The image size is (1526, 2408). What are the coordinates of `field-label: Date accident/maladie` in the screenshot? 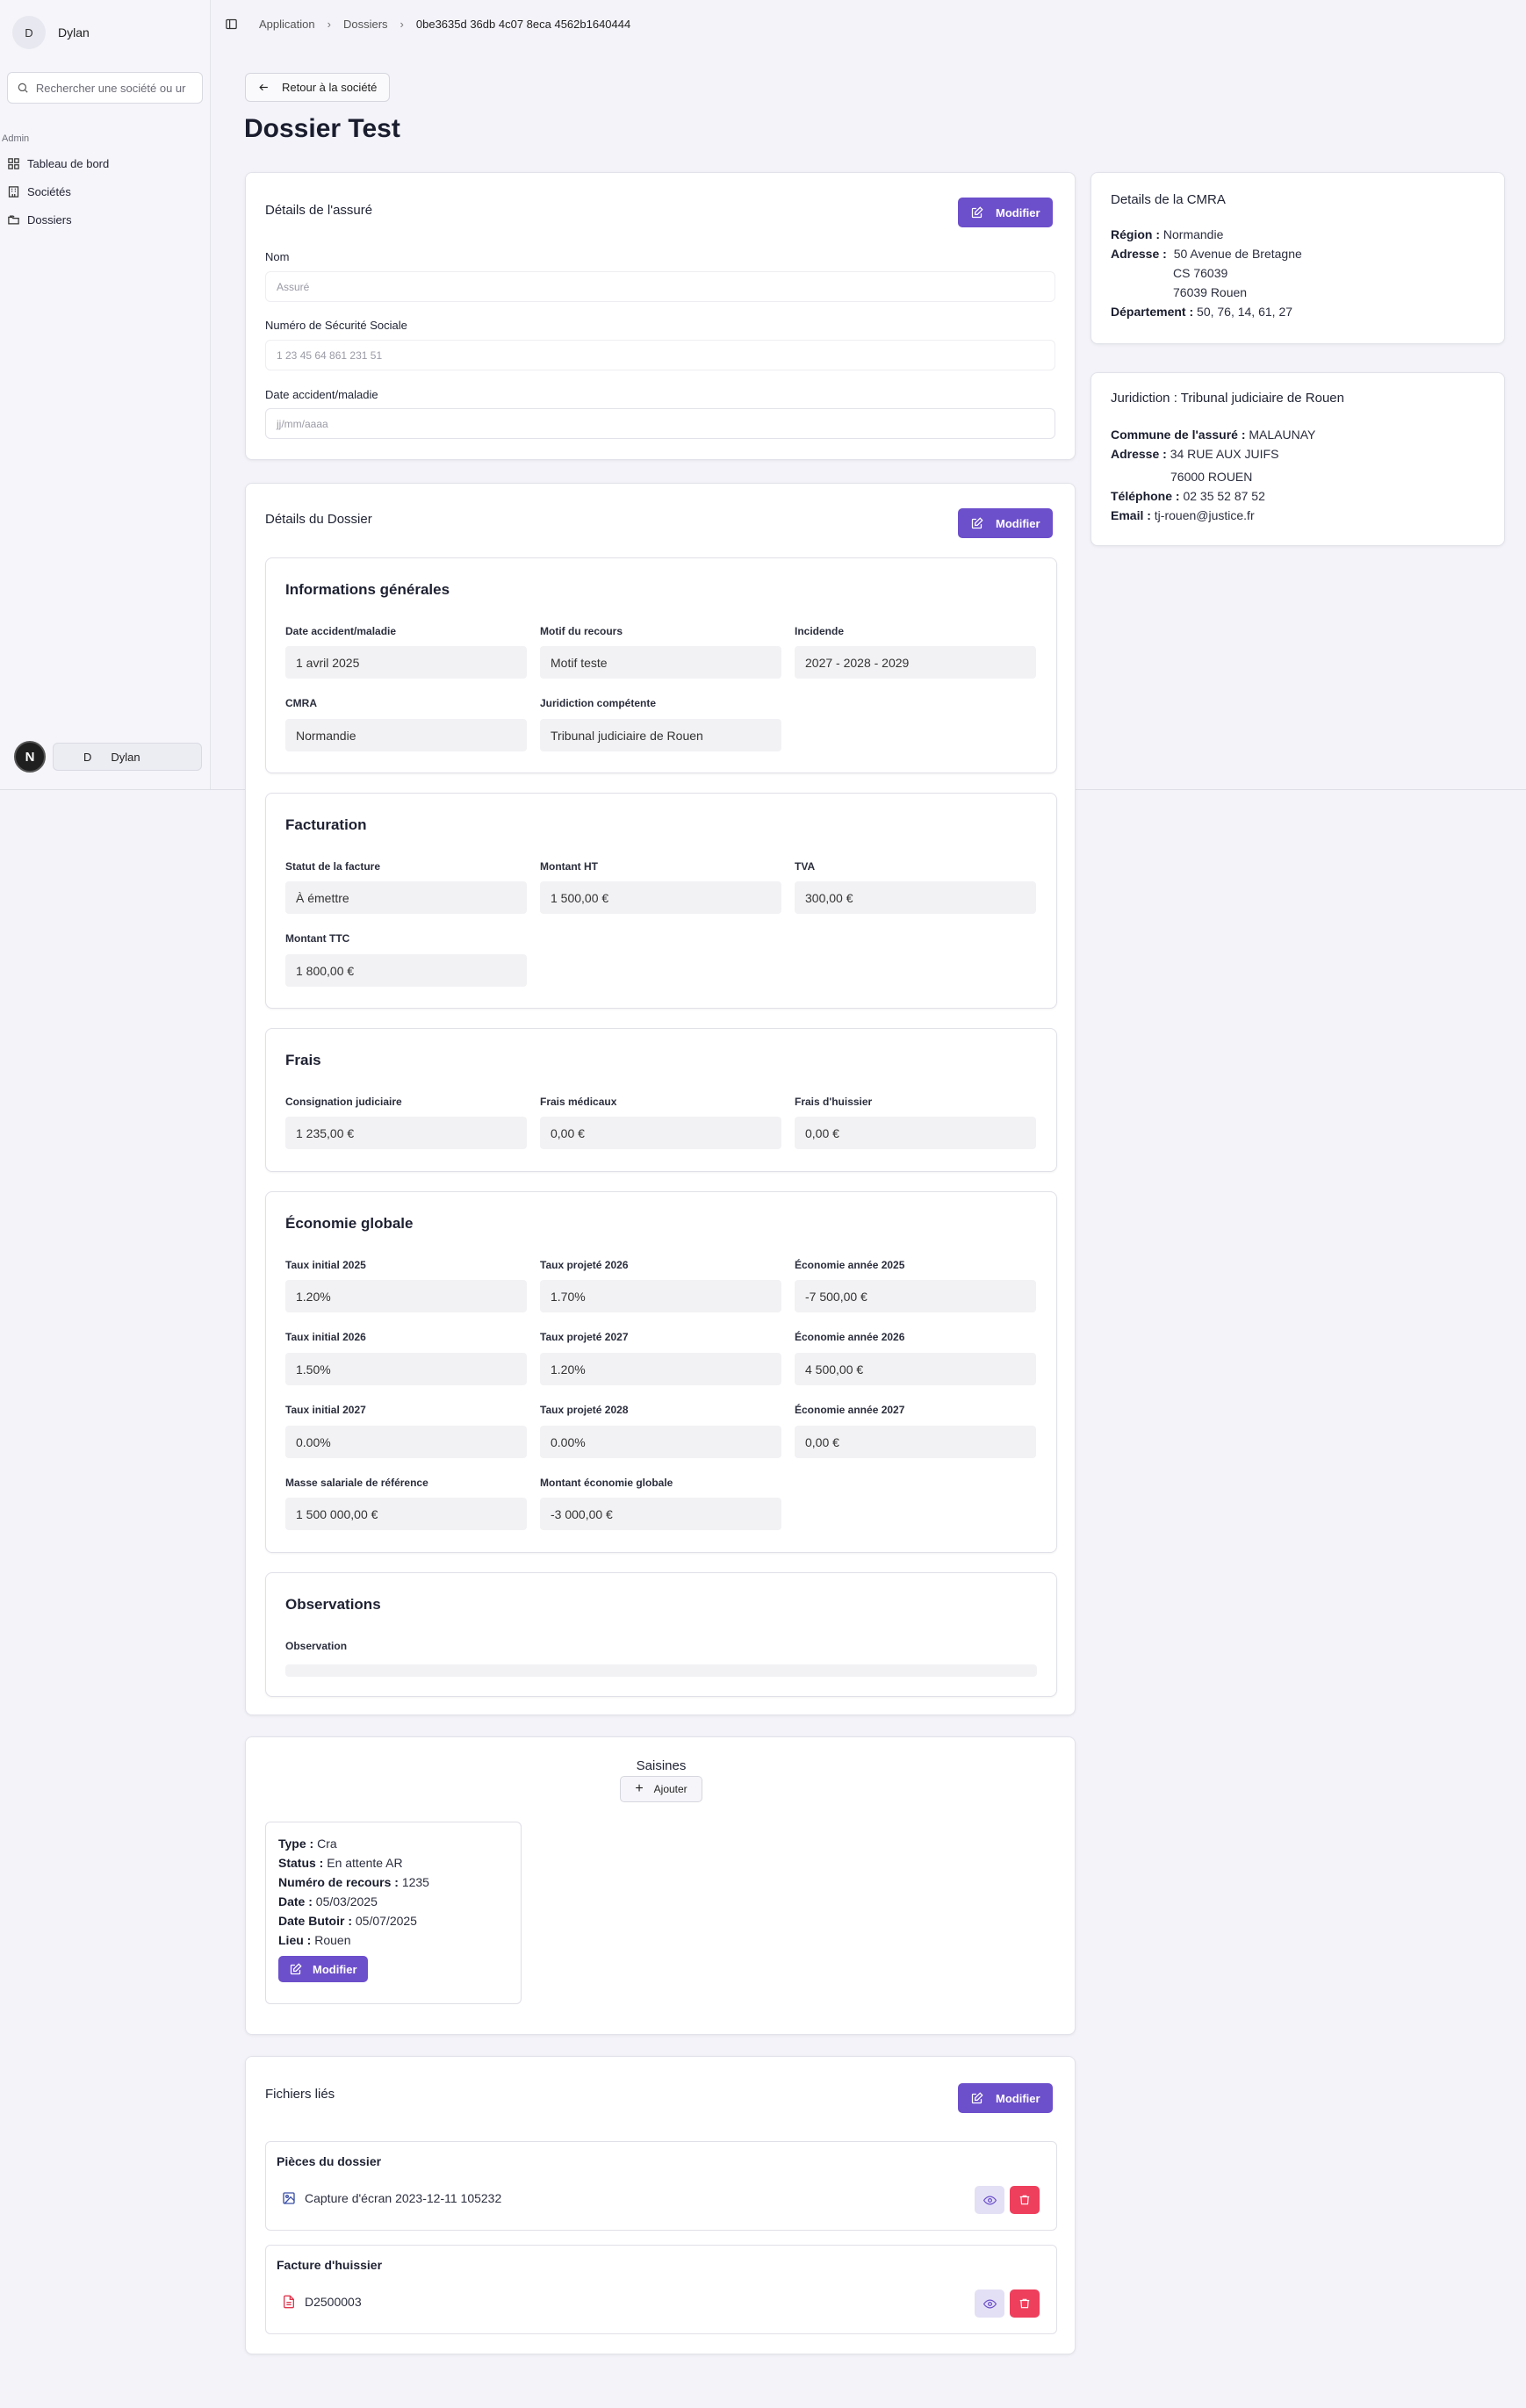 It's located at (341, 631).